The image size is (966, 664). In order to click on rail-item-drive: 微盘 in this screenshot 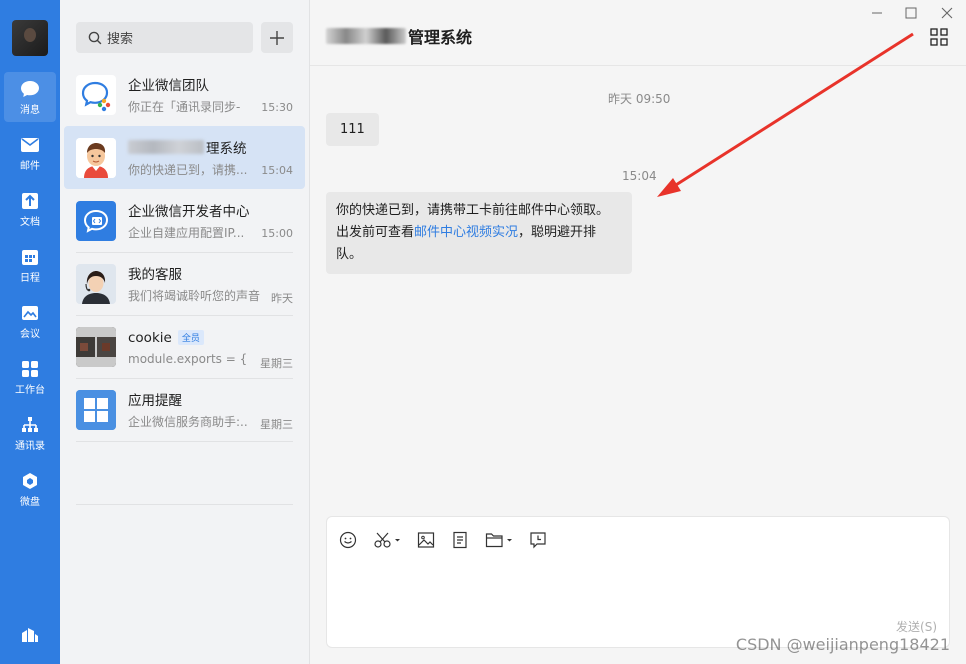, I will do `click(30, 489)`.